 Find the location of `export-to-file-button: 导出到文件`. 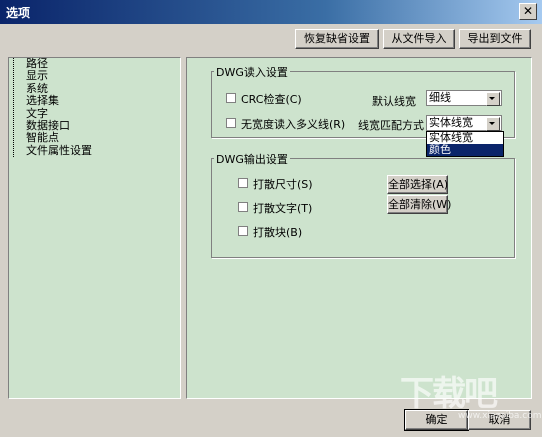

export-to-file-button: 导出到文件 is located at coordinates (495, 39).